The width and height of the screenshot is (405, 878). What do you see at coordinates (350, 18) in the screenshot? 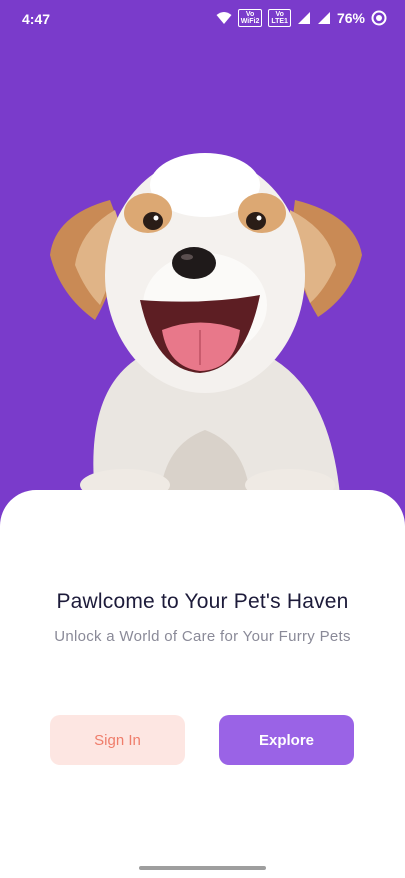
I see `battery-percent: 76%` at bounding box center [350, 18].